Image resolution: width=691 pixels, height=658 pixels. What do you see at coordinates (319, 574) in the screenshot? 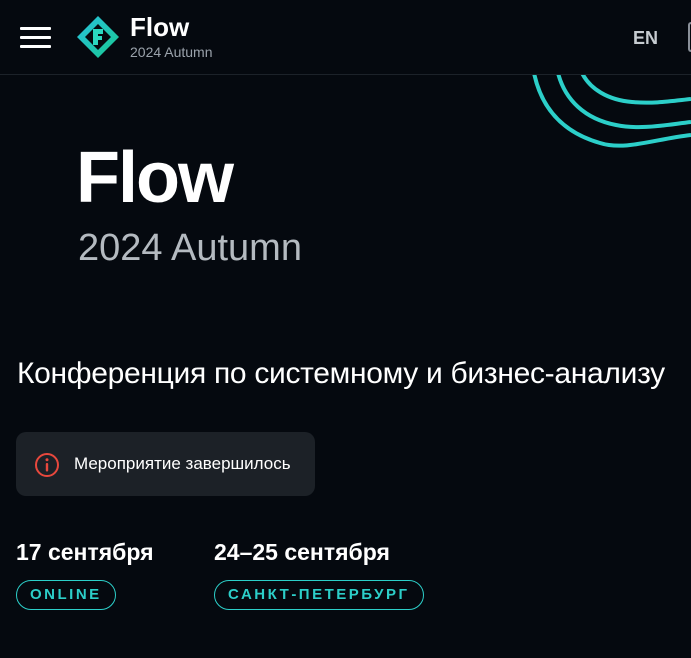
I see `event-spb: 24–25 сентября САНКТ-ПЕТЕРБУРГ` at bounding box center [319, 574].